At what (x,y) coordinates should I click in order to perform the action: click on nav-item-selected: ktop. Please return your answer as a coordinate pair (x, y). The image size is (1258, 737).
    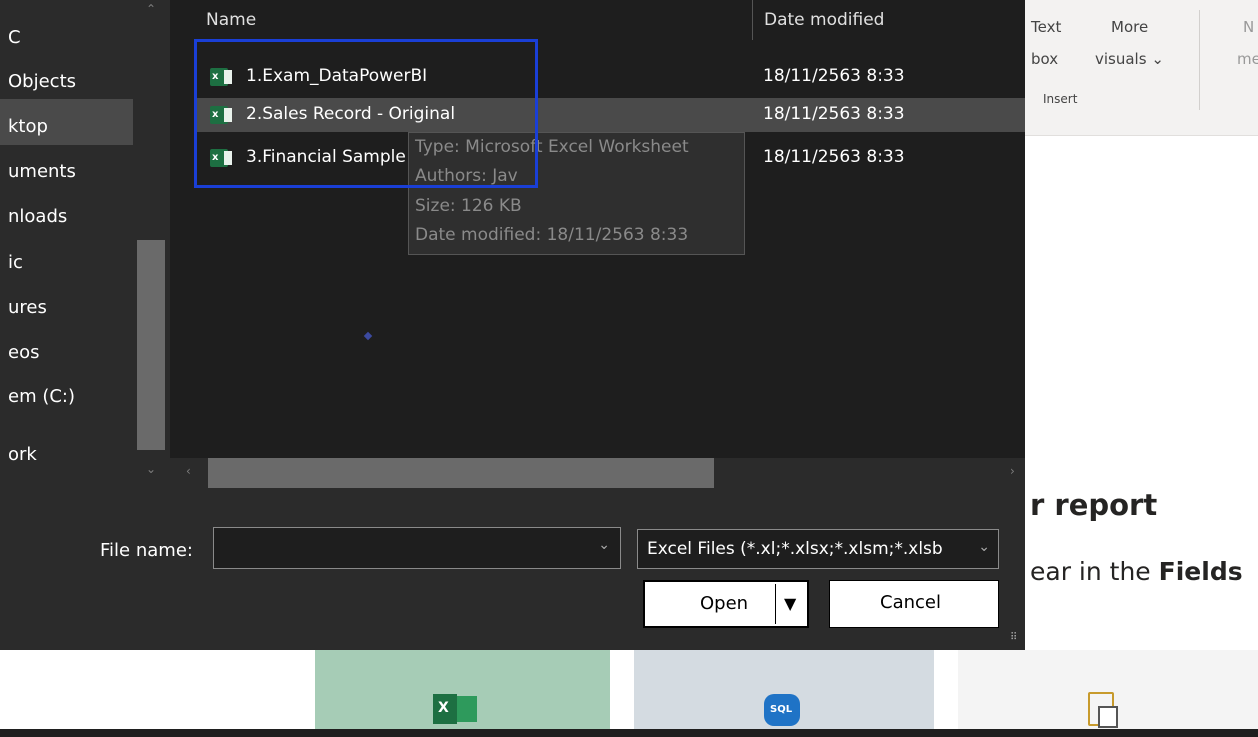
    Looking at the image, I should click on (28, 126).